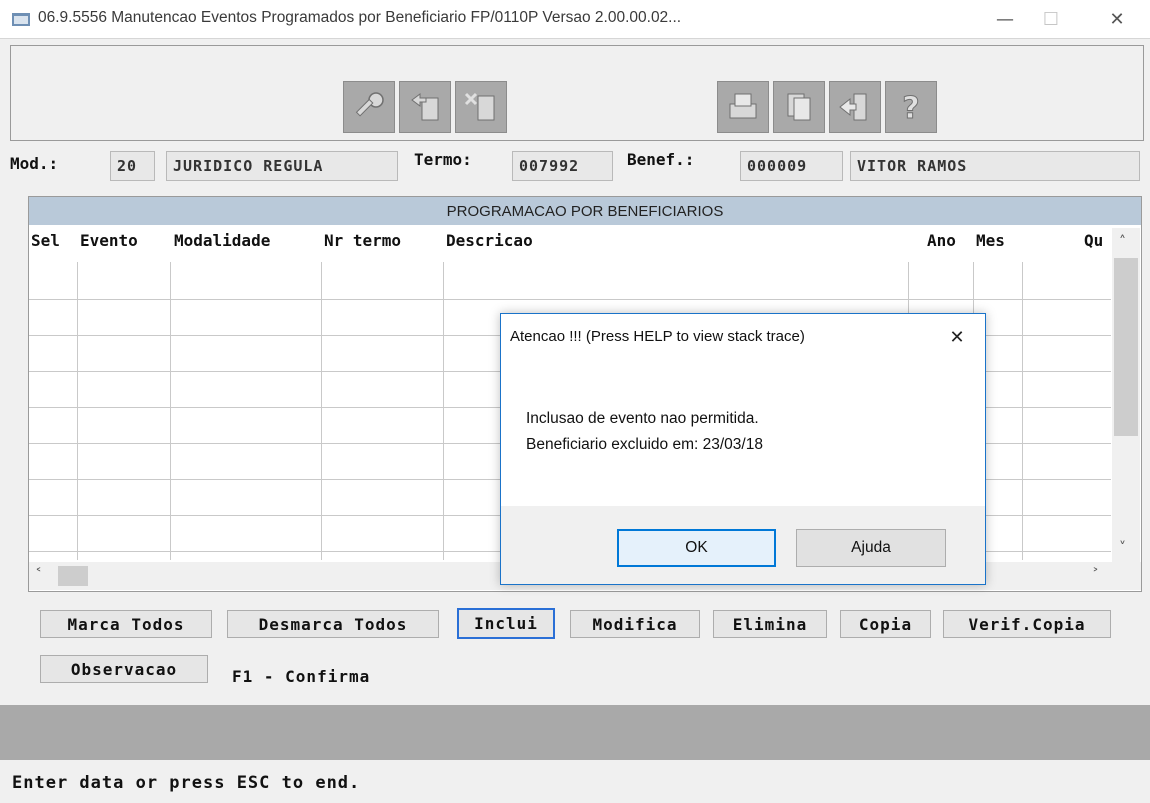  What do you see at coordinates (489, 240) in the screenshot?
I see `col-descricao: Descricao` at bounding box center [489, 240].